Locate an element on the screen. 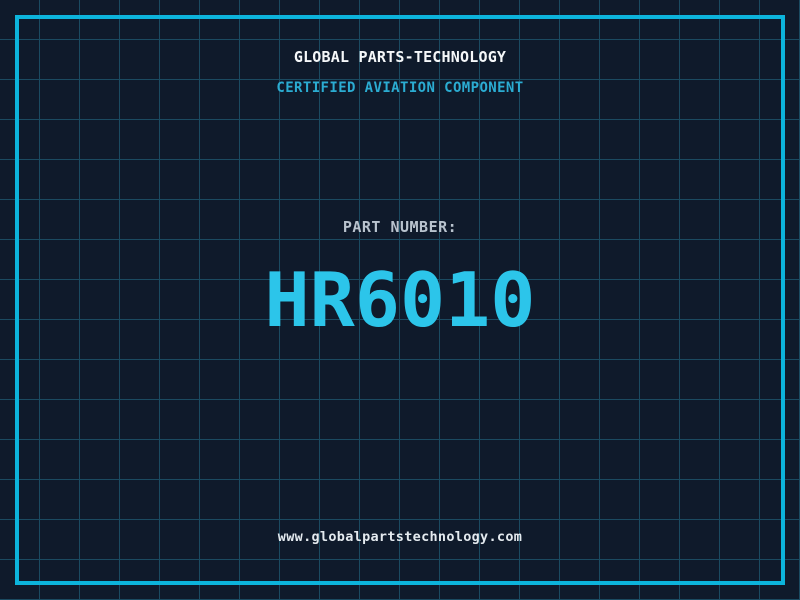  website-url: www.globalpartstechnology.com is located at coordinates (400, 537).